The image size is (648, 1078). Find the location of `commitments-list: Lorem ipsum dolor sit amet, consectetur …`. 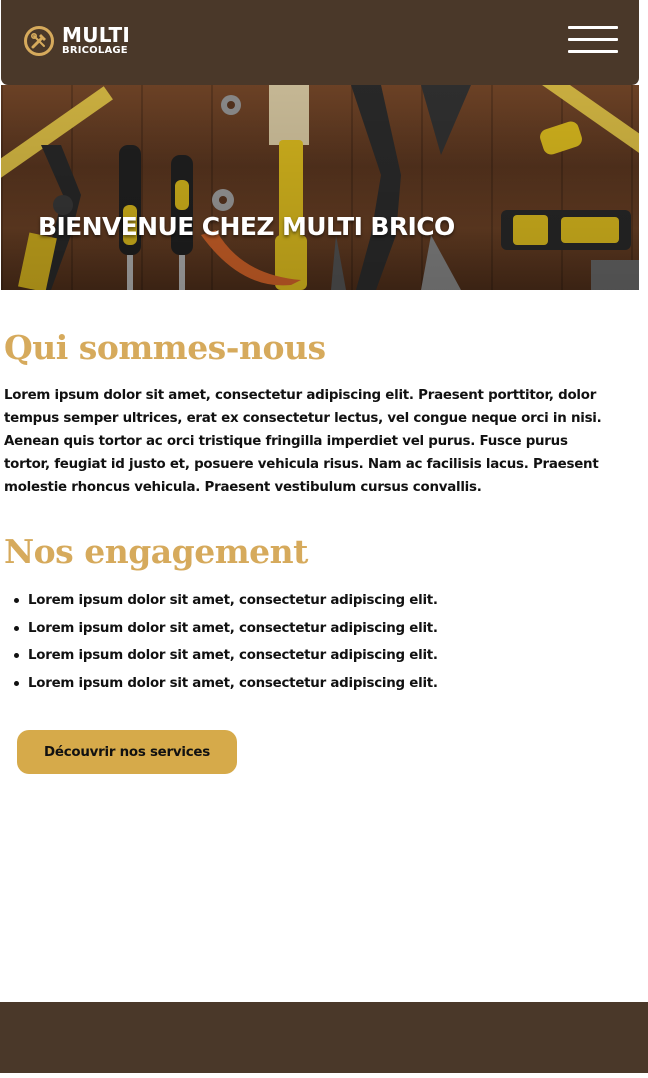

commitments-list: Lorem ipsum dolor sit amet, consectetur … is located at coordinates (226, 642).